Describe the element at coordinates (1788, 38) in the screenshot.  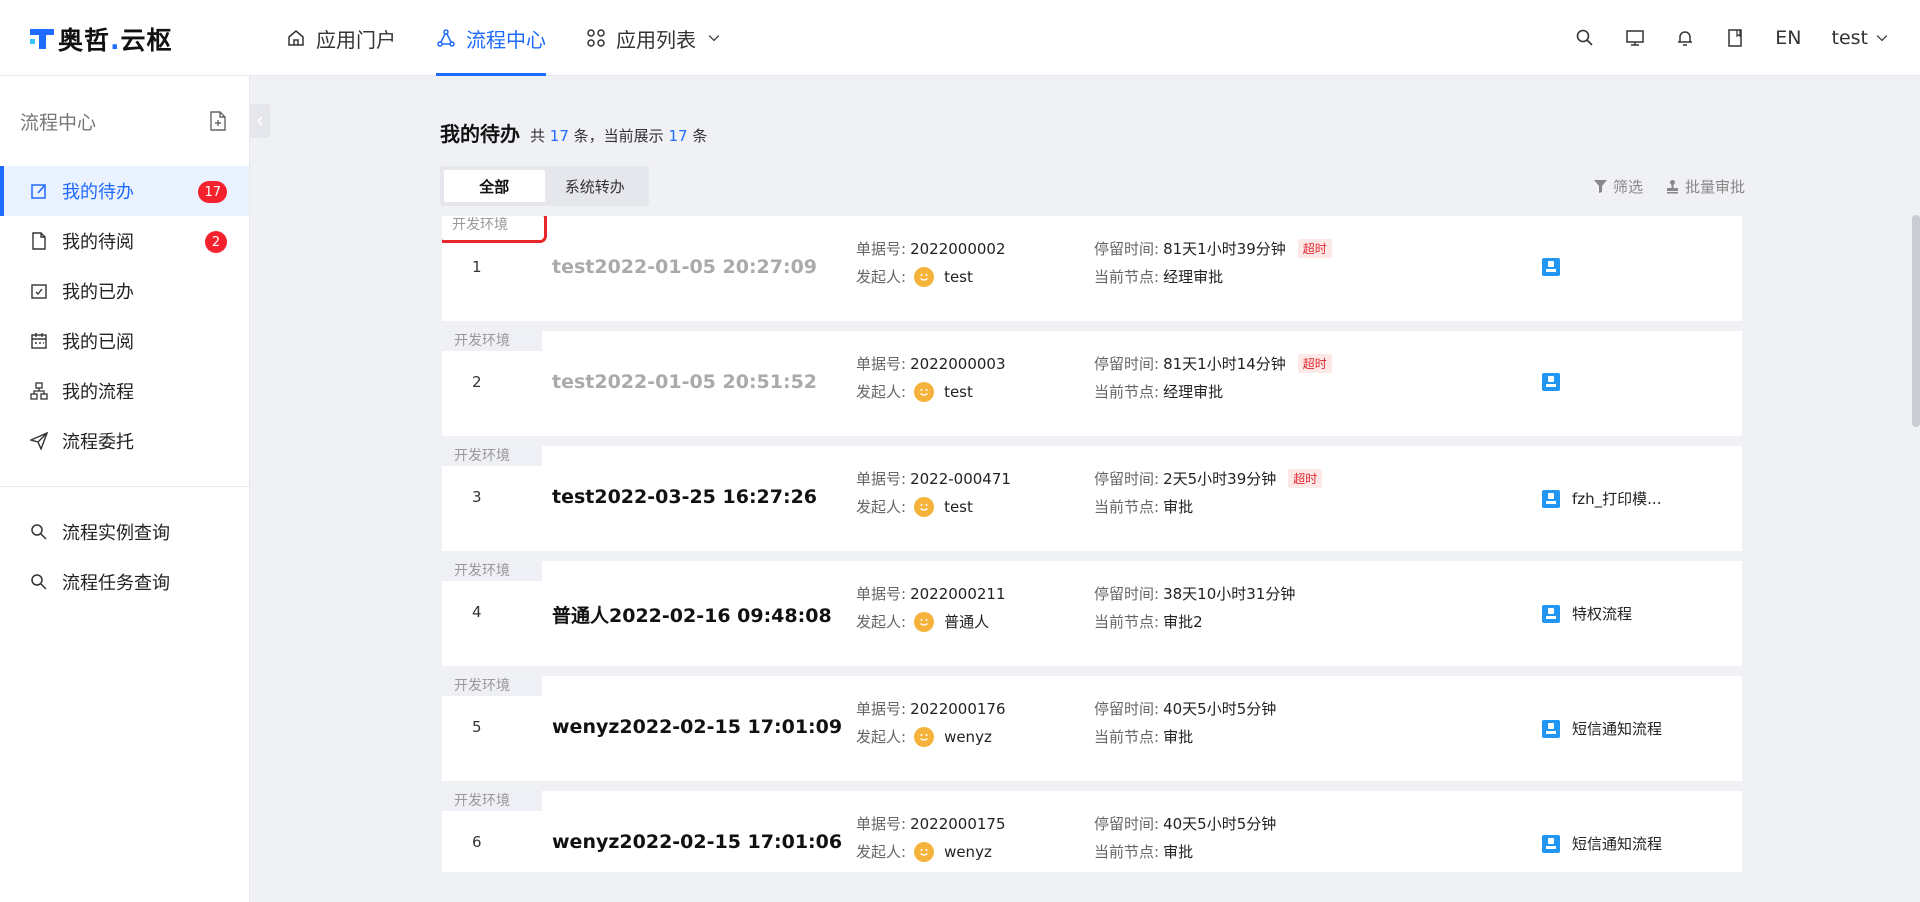
I see `language-switch: EN` at that location.